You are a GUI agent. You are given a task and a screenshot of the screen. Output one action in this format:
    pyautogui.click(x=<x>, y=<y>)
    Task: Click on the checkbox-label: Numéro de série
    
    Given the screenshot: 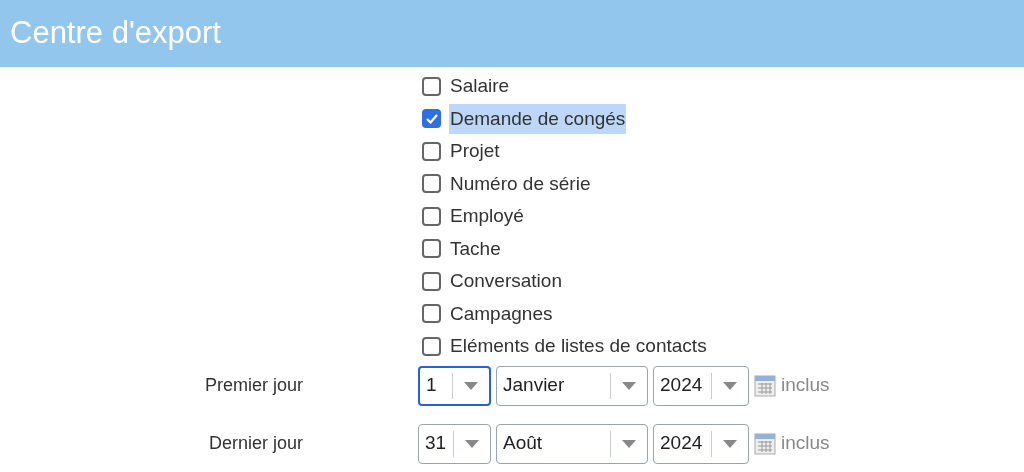 What is the action you would take?
    pyautogui.click(x=520, y=183)
    